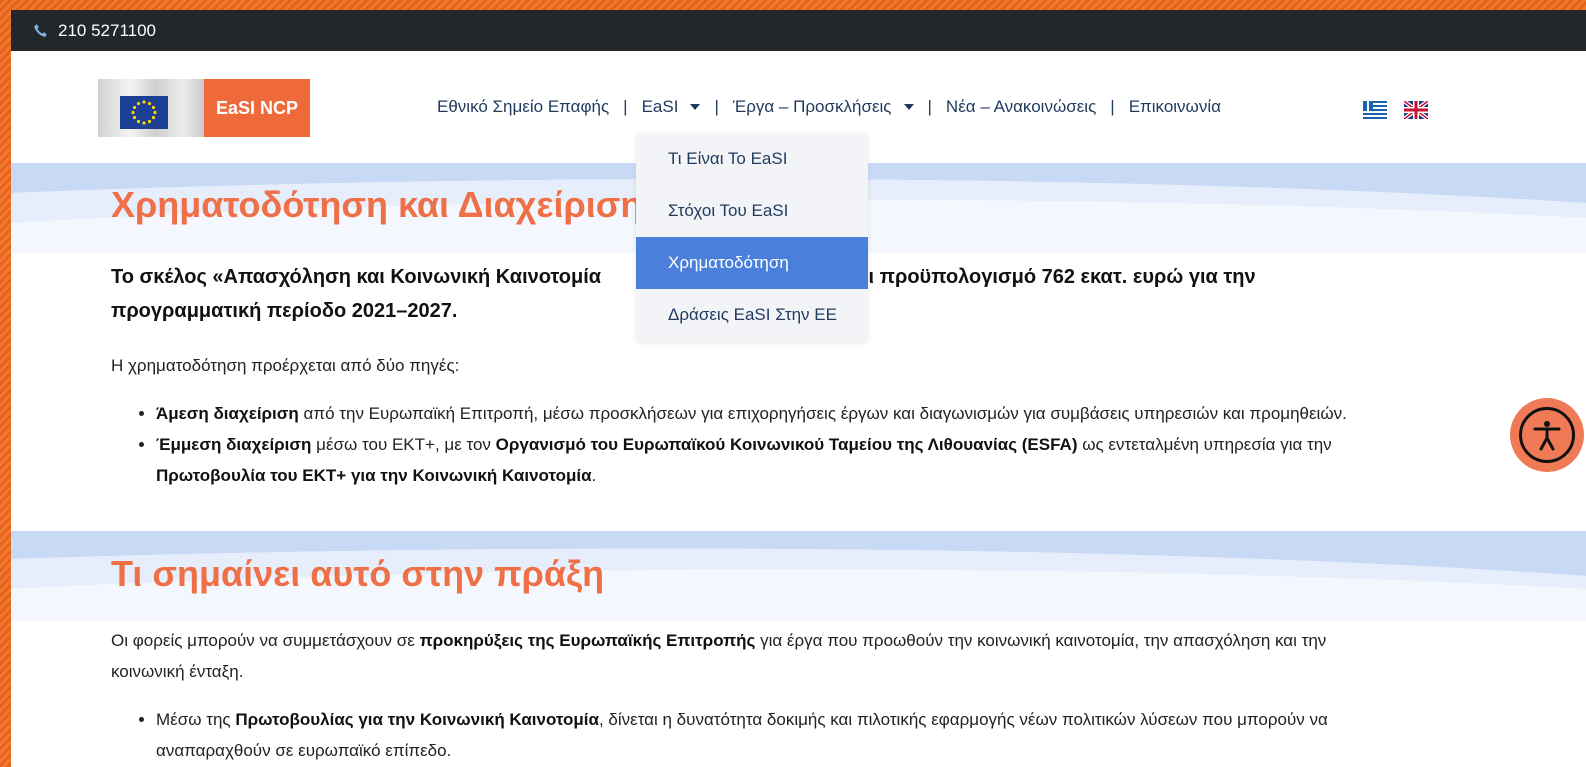 The height and width of the screenshot is (767, 1586). What do you see at coordinates (265, 640) in the screenshot?
I see `intro-text: Οι φορείς μπορούν να συμμετάσχουν σε` at bounding box center [265, 640].